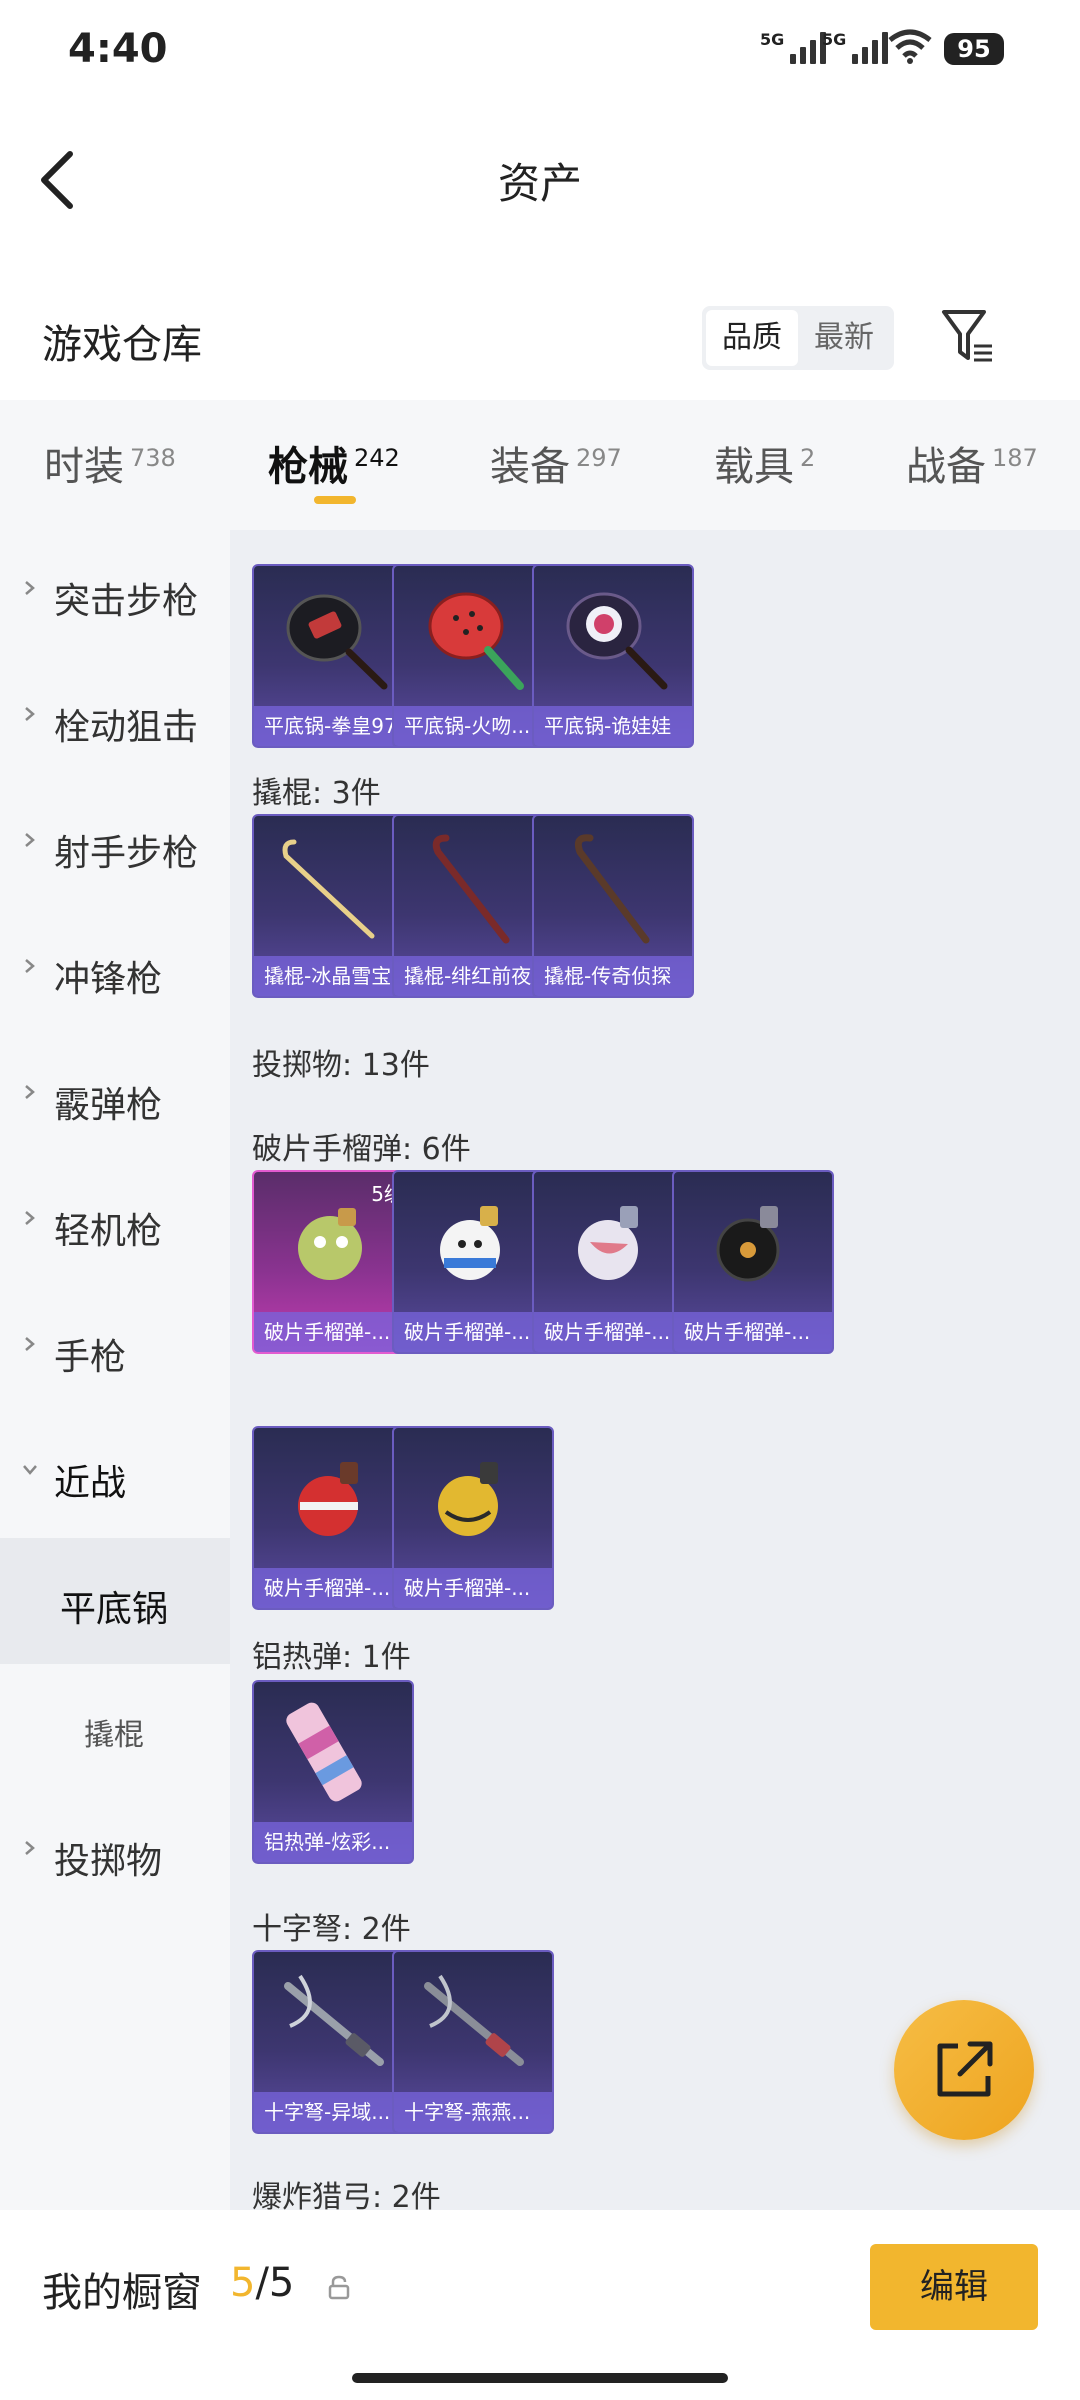 Image resolution: width=1080 pixels, height=2400 pixels. What do you see at coordinates (308, 467) in the screenshot?
I see `tab-label: 枪械` at bounding box center [308, 467].